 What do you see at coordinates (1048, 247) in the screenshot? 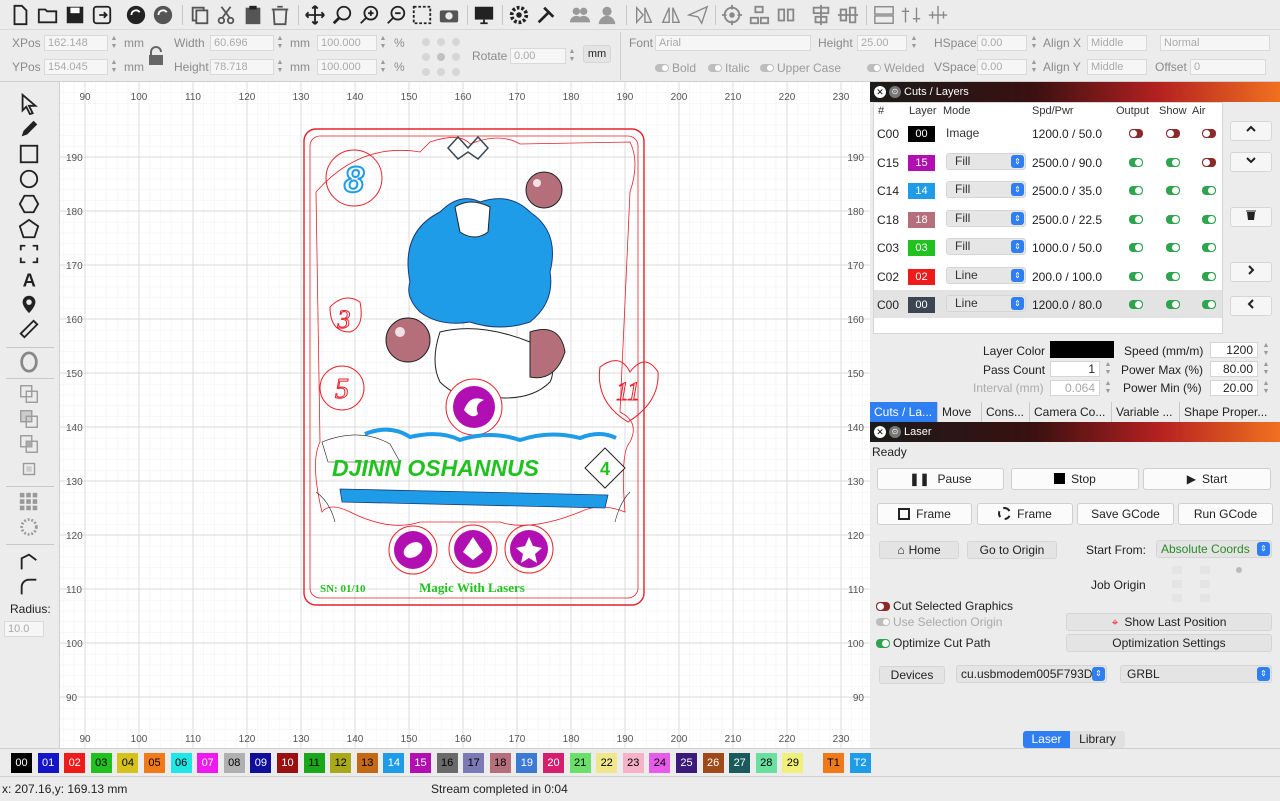
I see `table-row: C03 03 Fill ⇕ 1000.0 / 50.0` at bounding box center [1048, 247].